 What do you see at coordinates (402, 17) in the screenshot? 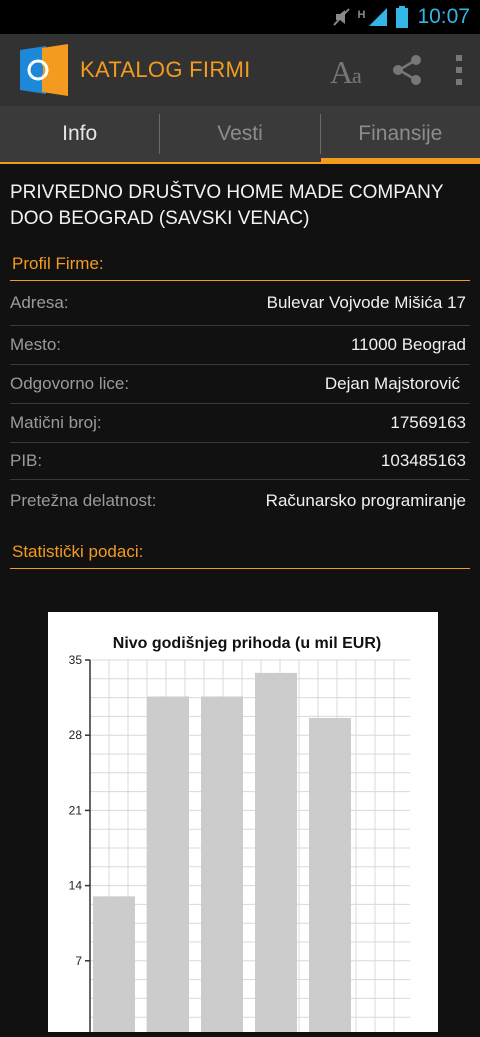
I see `battery-icon` at bounding box center [402, 17].